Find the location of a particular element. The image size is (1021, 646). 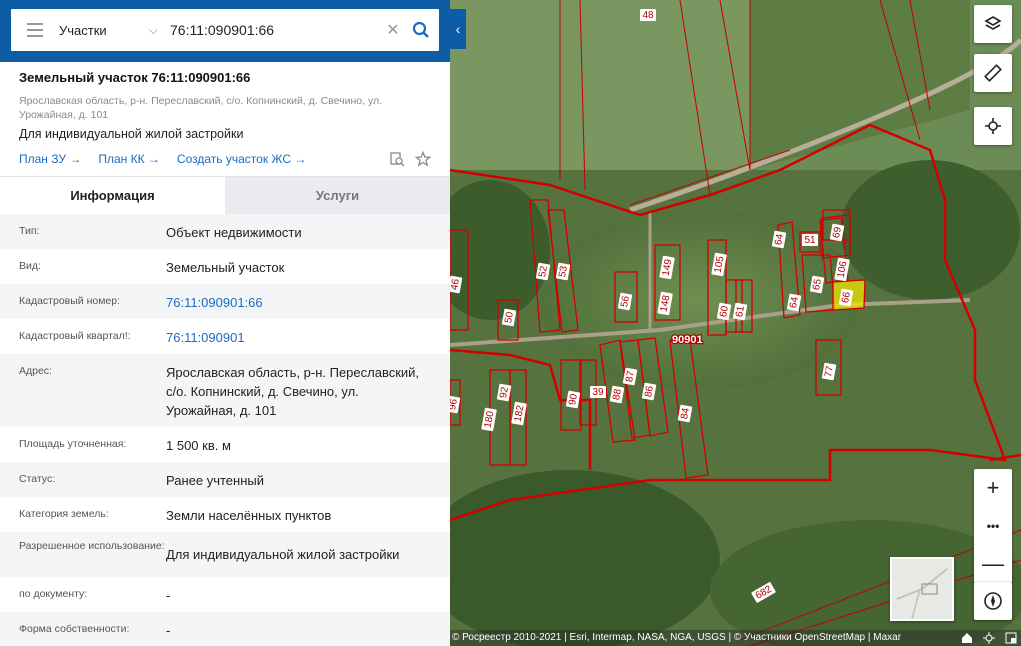

plan-zu-link: План ЗУ → is located at coordinates (50, 159).